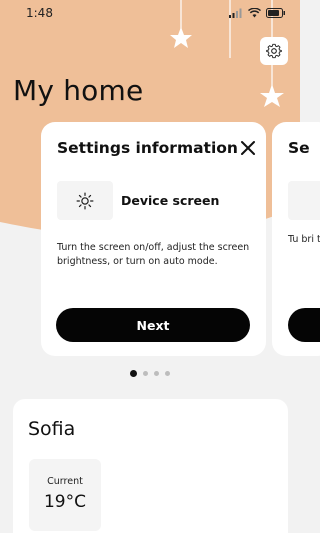 This screenshot has height=533, width=320. I want to click on current-temperature-label: Current, so click(65, 481).